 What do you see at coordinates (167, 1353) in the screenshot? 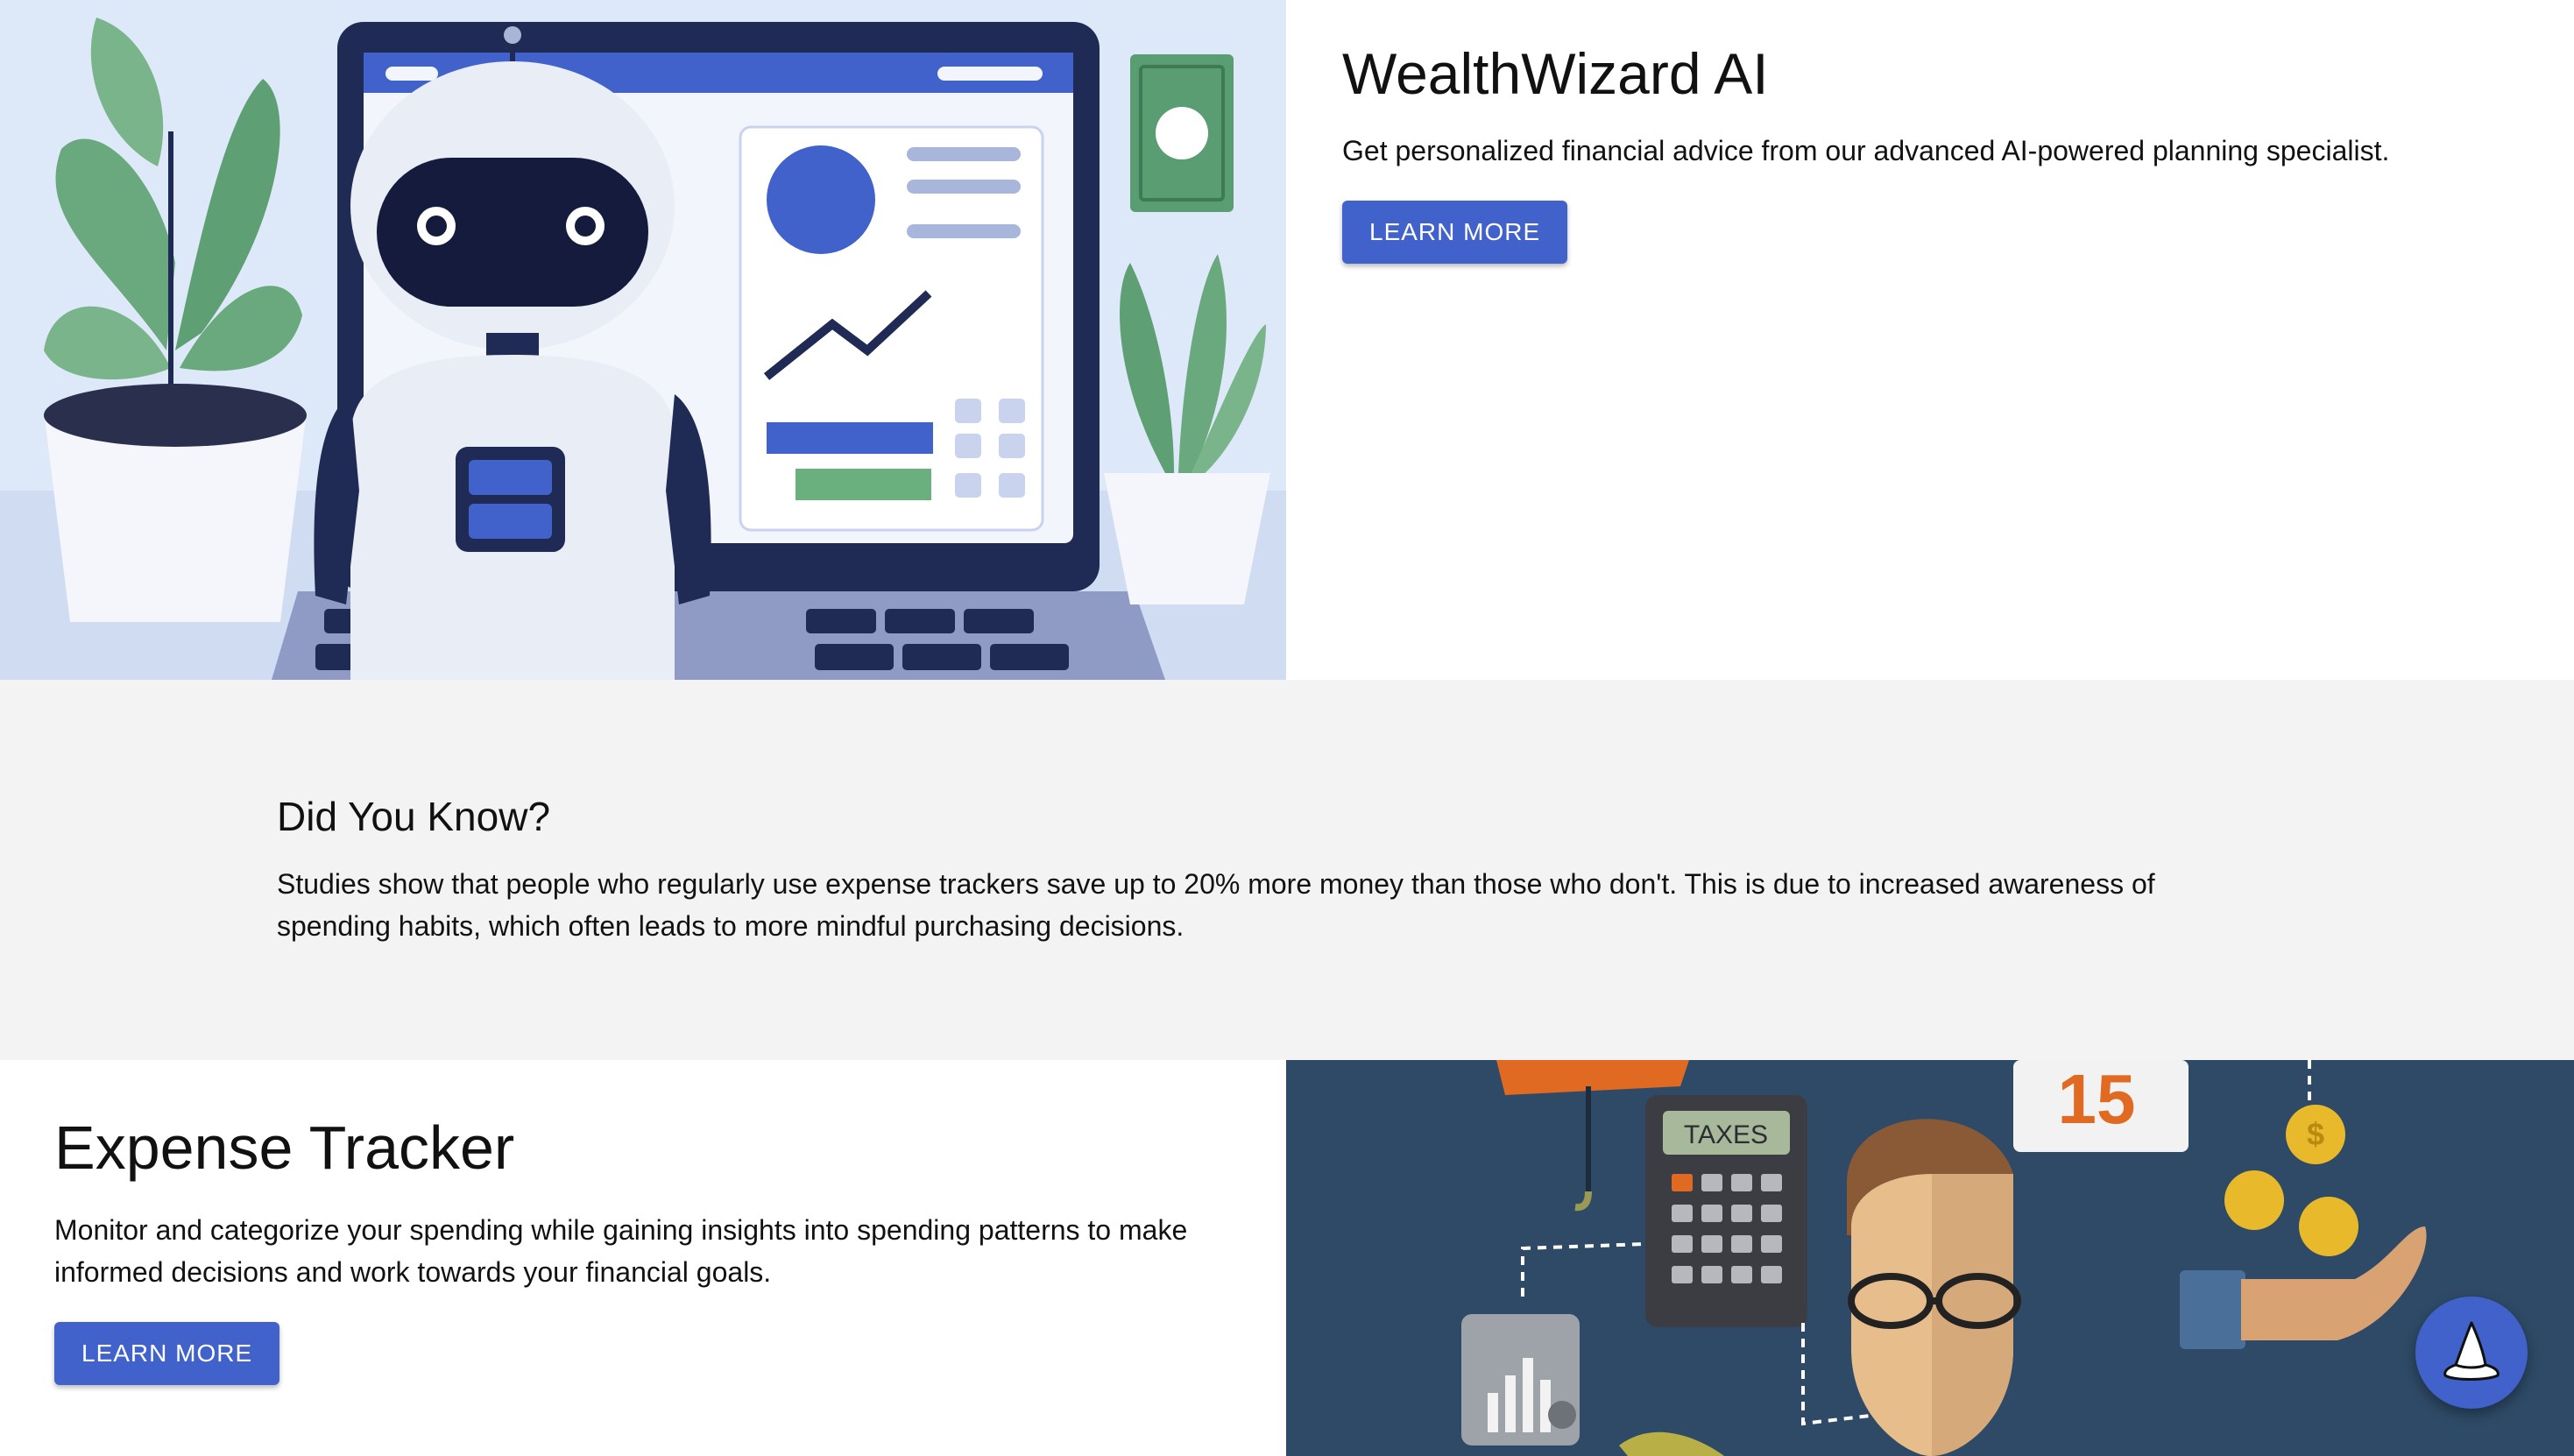
I see `expense-tracker-learn-more-button: LEARN MORE` at bounding box center [167, 1353].